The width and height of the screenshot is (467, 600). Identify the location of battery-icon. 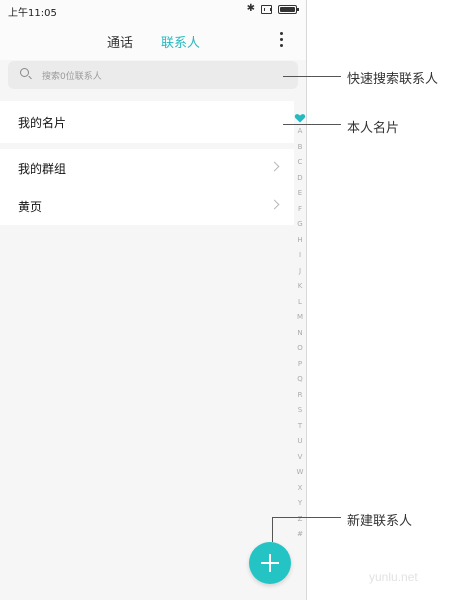
(288, 9).